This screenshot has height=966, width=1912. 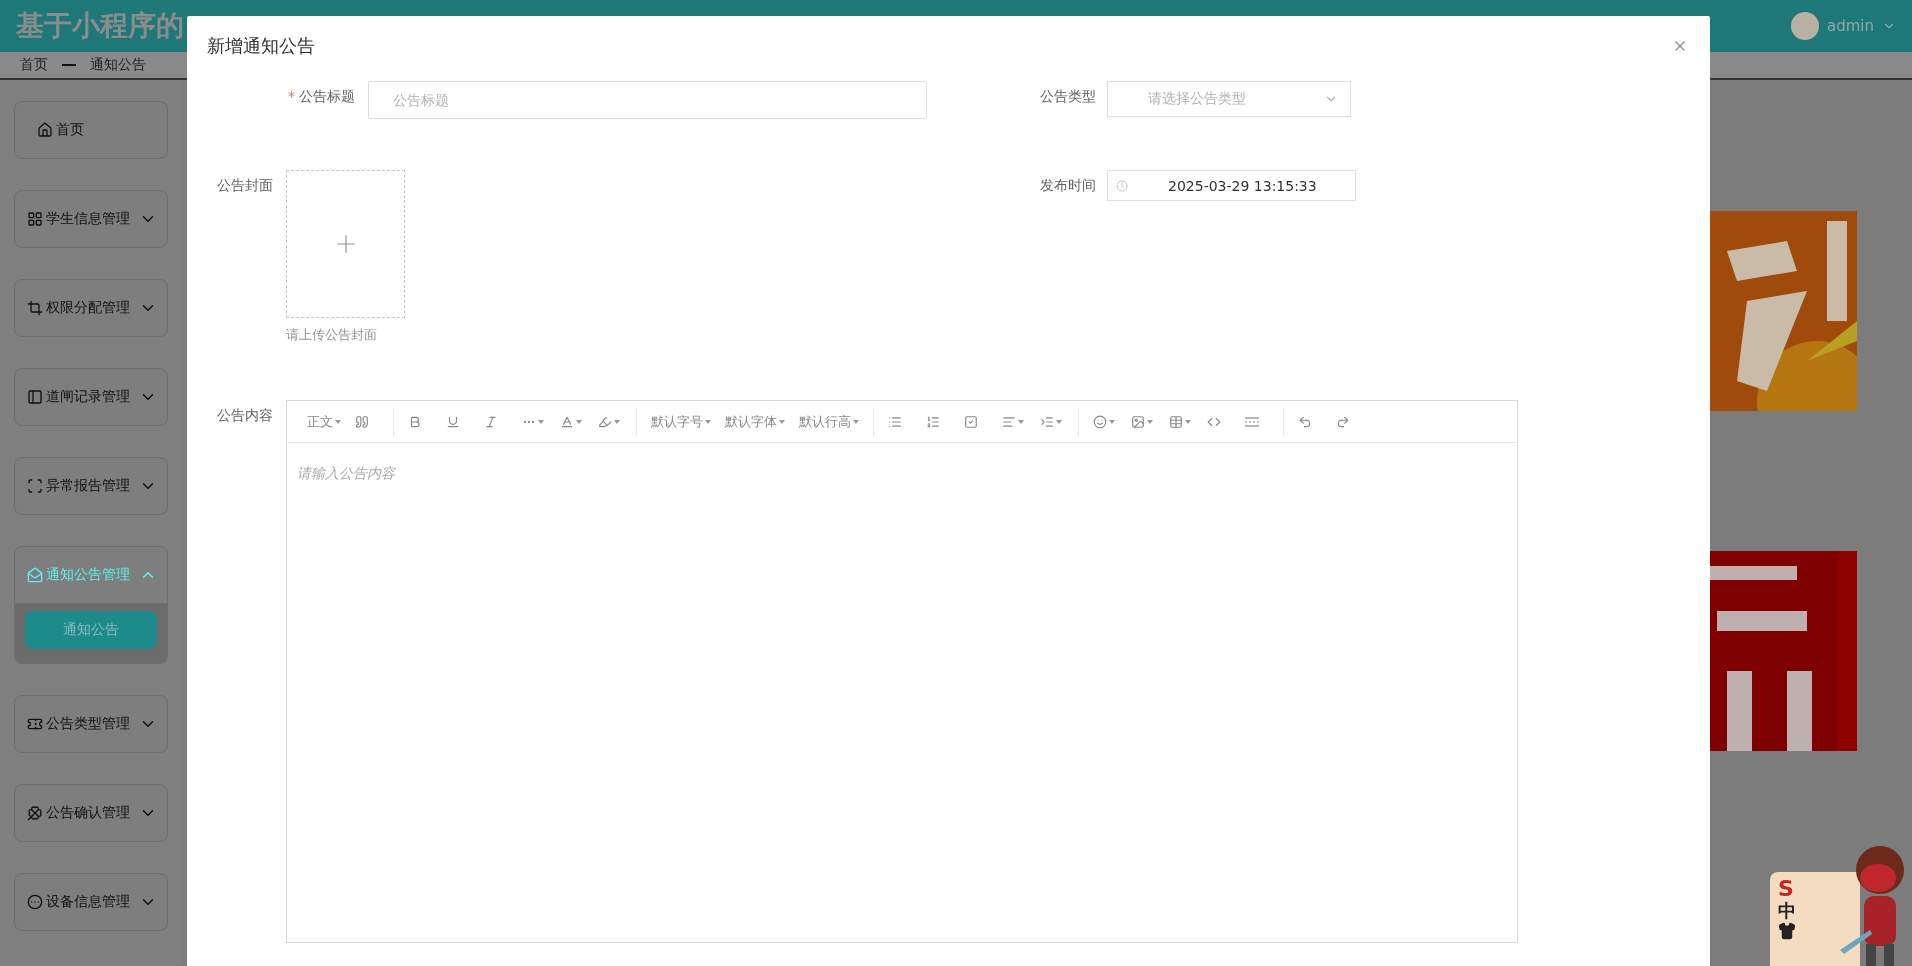 I want to click on date-input: 2025-03-29 13:15:33, so click(x=1231, y=185).